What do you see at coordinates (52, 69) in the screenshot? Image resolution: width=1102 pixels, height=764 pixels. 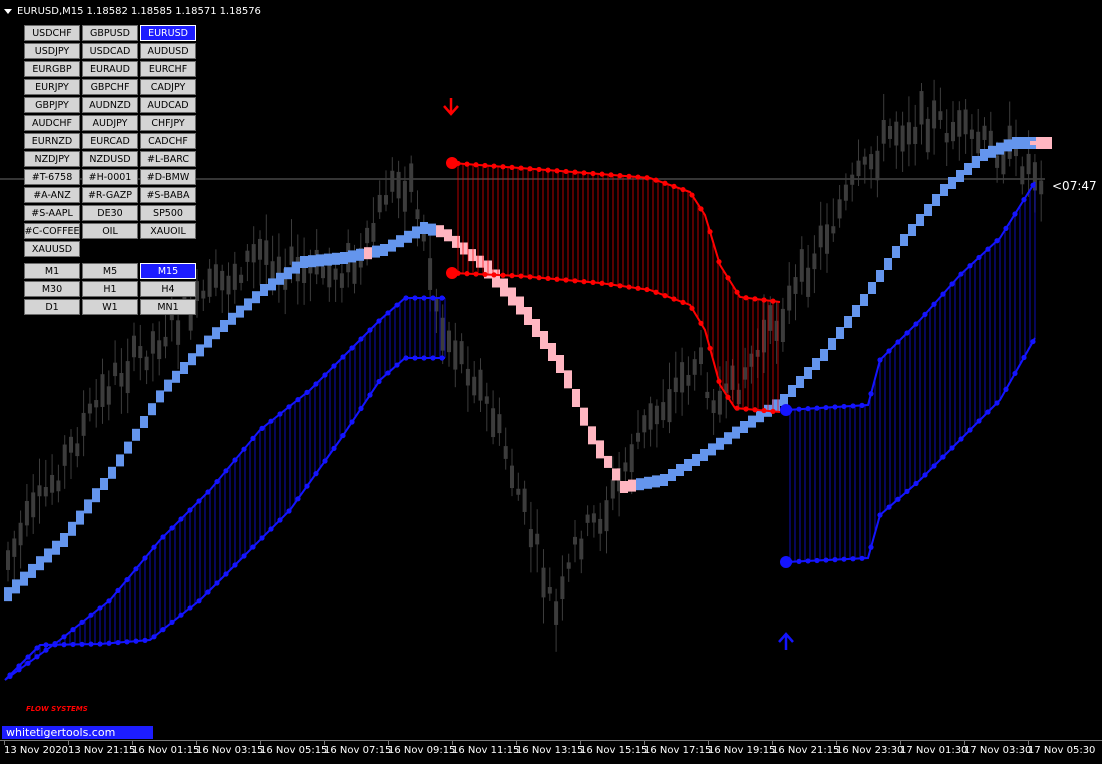 I see `symbol-button-eurgbp: EURGBP` at bounding box center [52, 69].